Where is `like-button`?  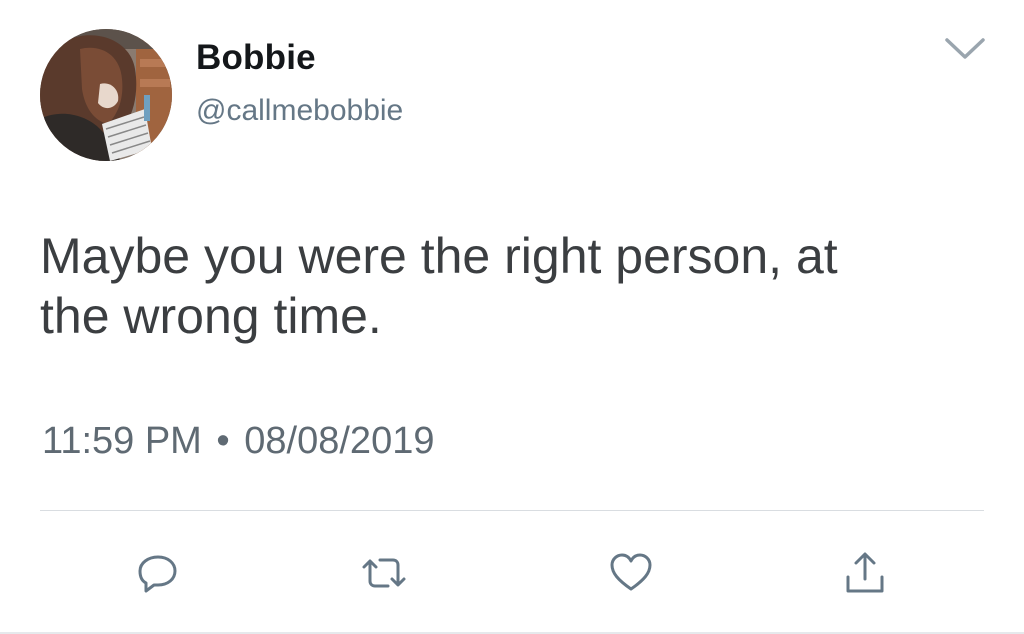
like-button is located at coordinates (631, 573).